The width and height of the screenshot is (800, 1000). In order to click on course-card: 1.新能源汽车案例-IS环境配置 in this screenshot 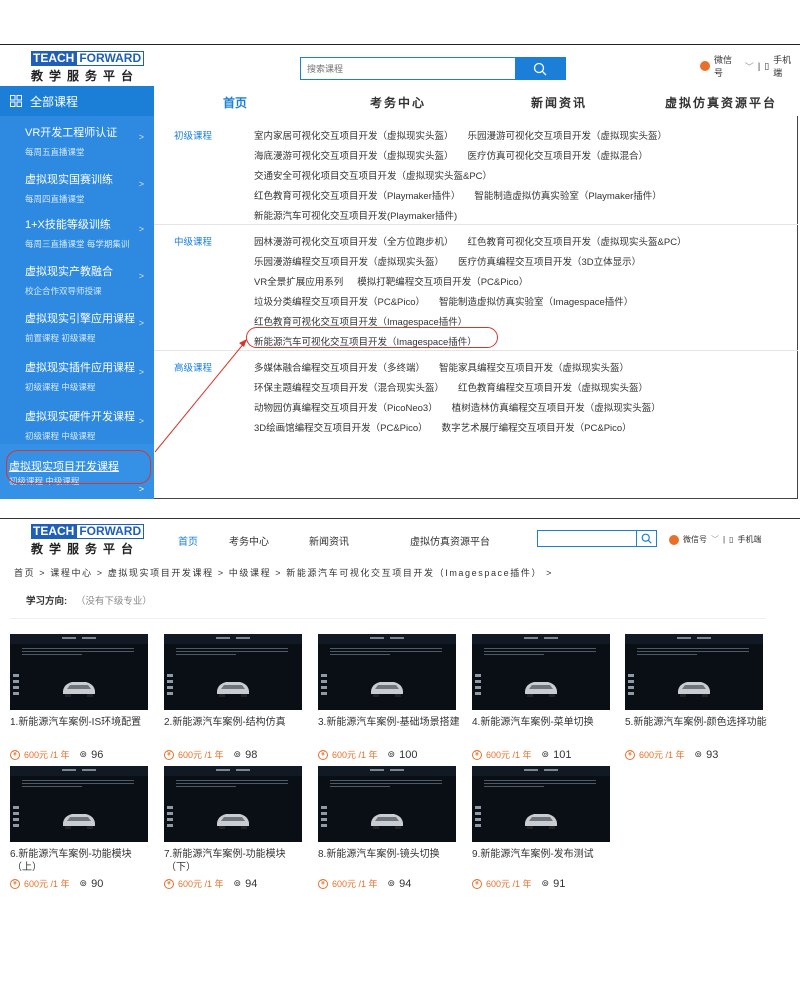, I will do `click(85, 681)`.